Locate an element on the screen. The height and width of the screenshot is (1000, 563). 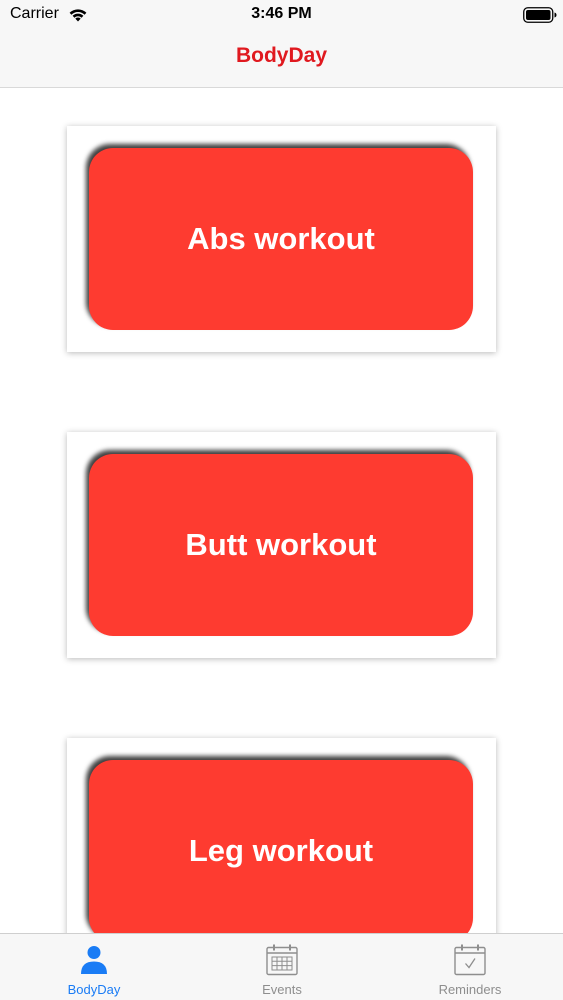
tab-events-label: Events is located at coordinates (282, 989).